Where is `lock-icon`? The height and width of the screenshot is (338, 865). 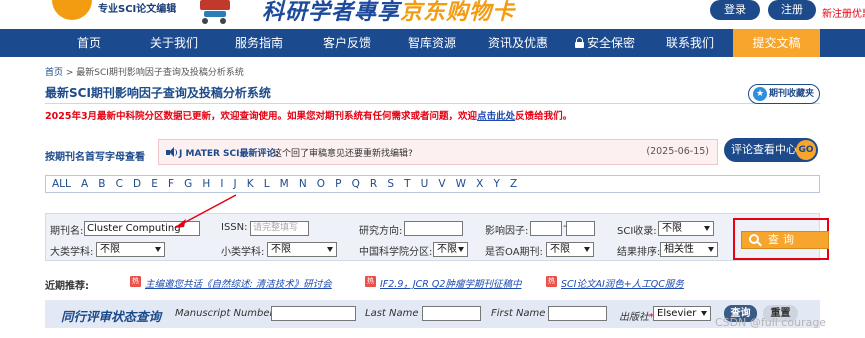
lock-icon is located at coordinates (579, 42).